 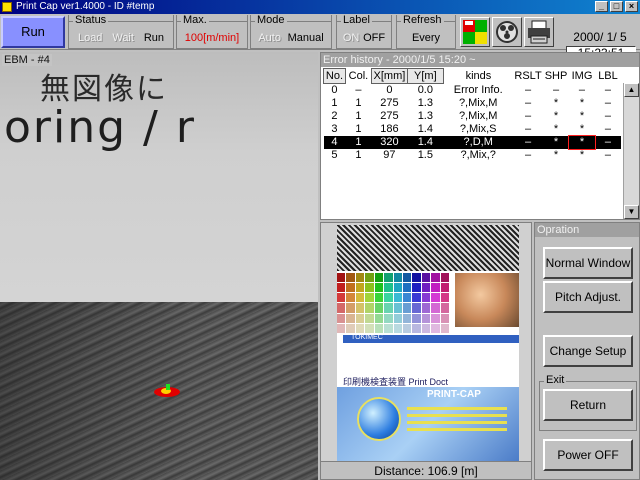 I want to click on minimize-button: _, so click(x=601, y=6).